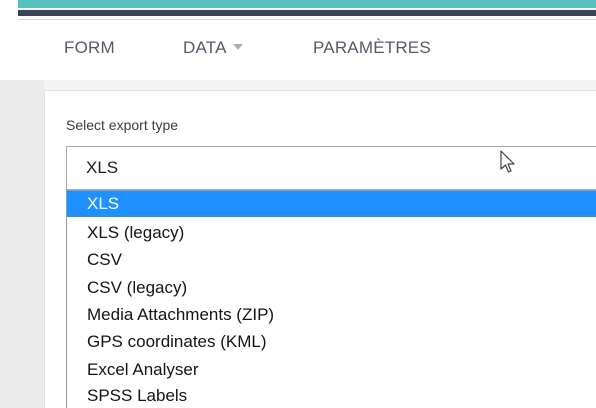 The image size is (596, 408). I want to click on top-left-corner, so click(9, 8).